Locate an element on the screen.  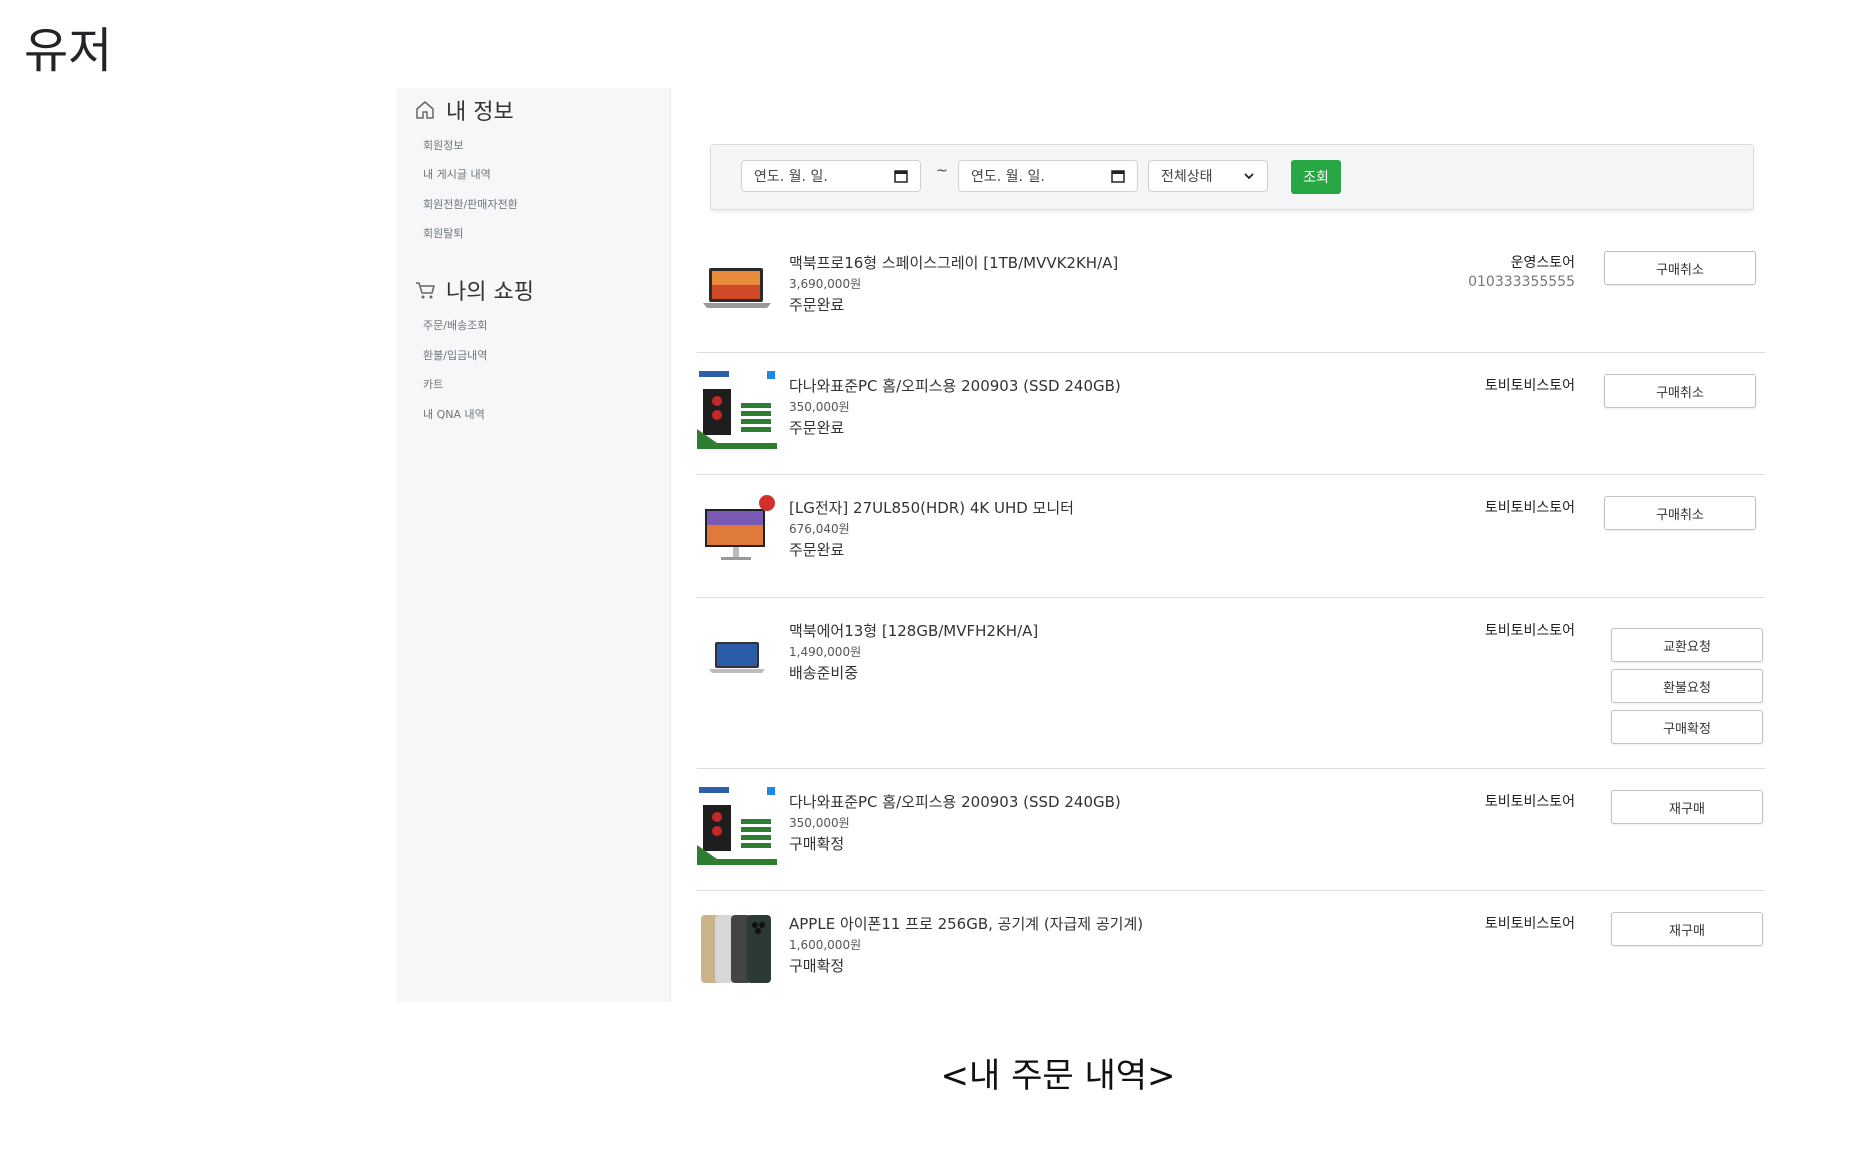
product-name: 맥북프로16형 스페이스그레이 [1TB/MVVK2KH/A] is located at coordinates (953, 262).